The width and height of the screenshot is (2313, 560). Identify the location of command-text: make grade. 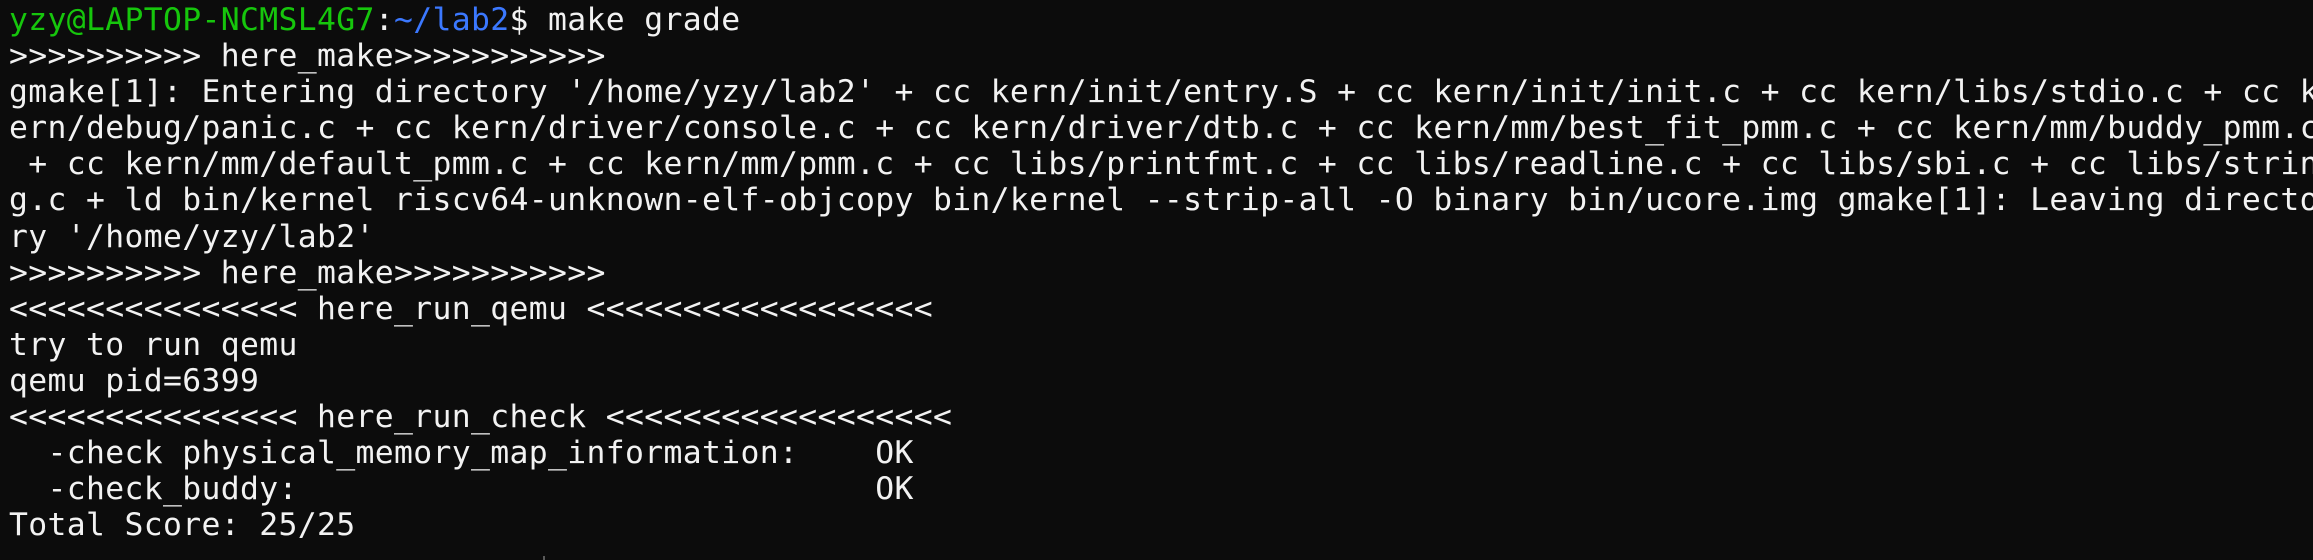
(644, 20).